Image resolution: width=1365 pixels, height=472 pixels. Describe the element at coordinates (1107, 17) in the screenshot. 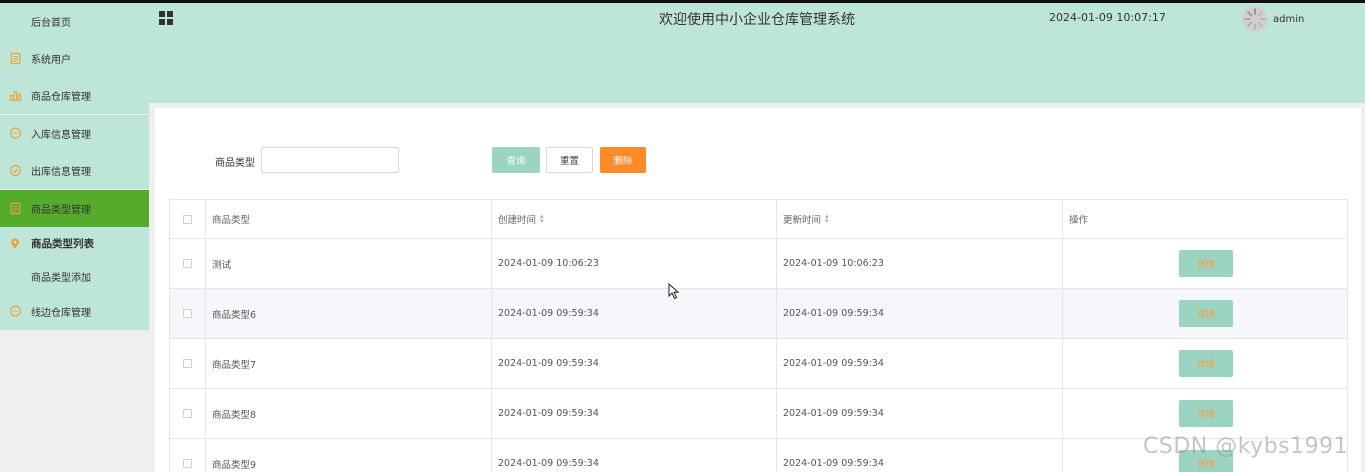

I see `header-datetime: 2024-01-09 10:07:17` at that location.